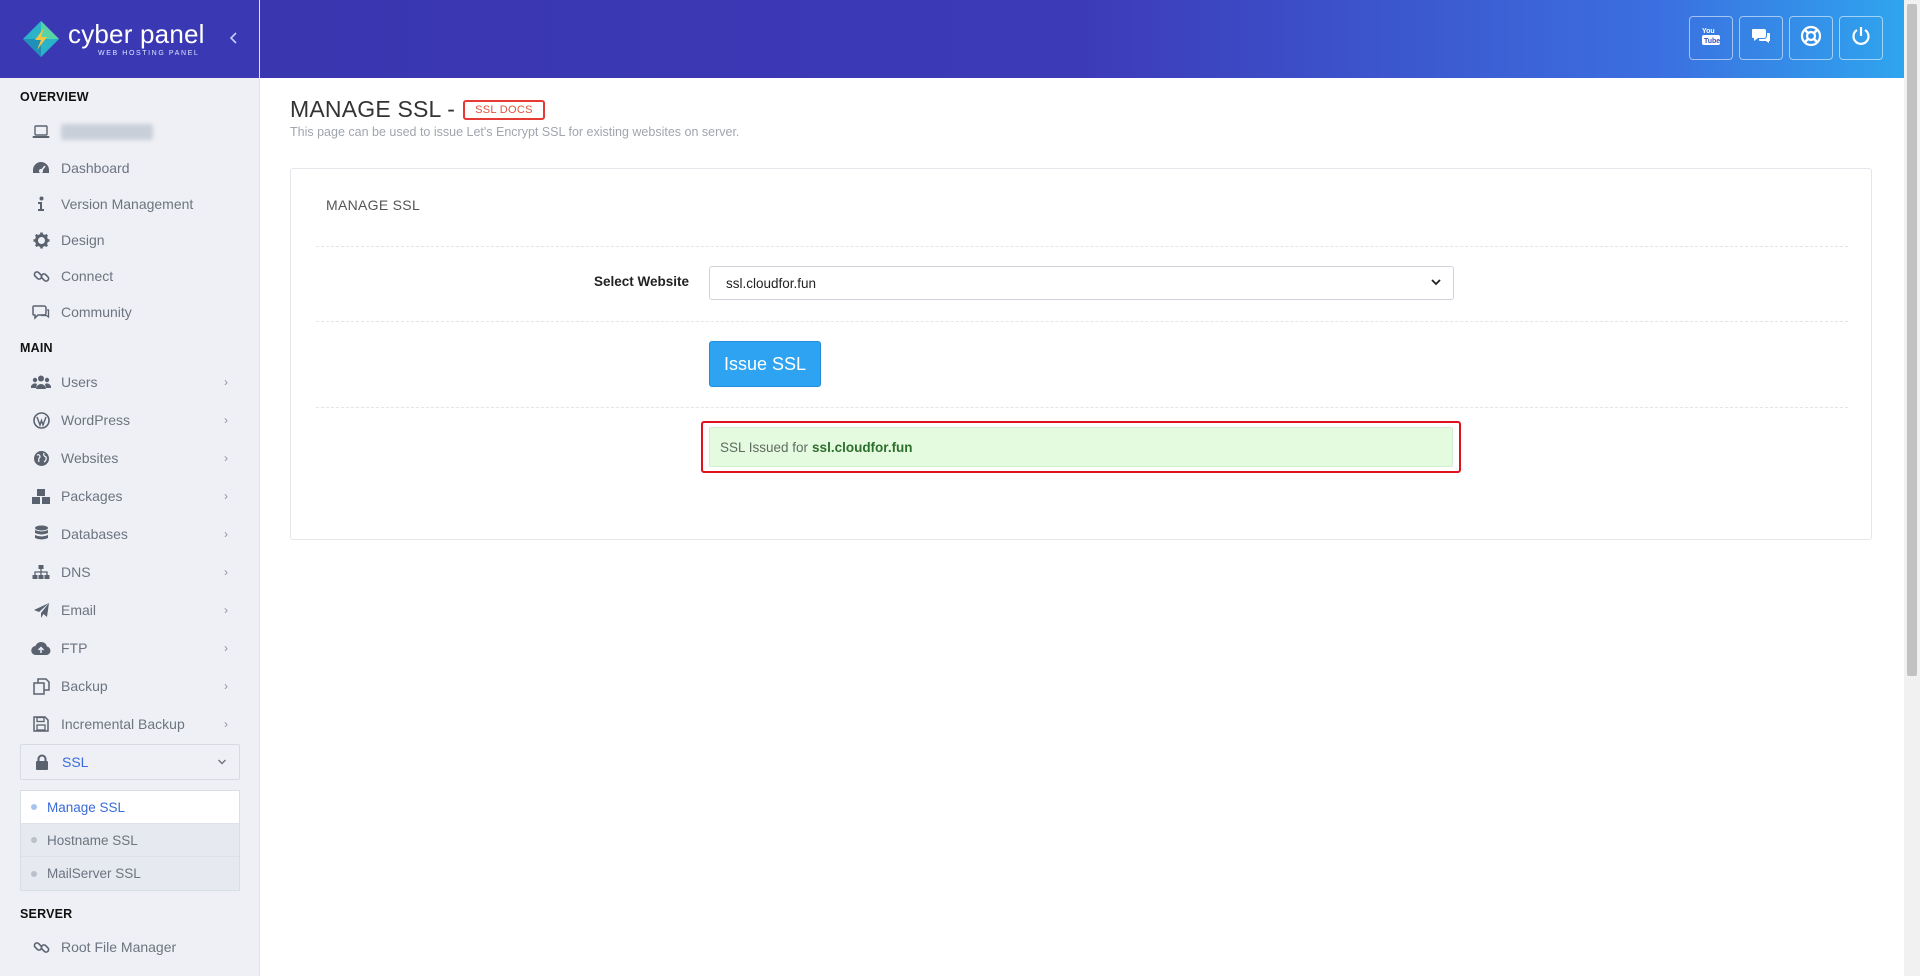  I want to click on sidebar-item-label: Databases, so click(94, 534).